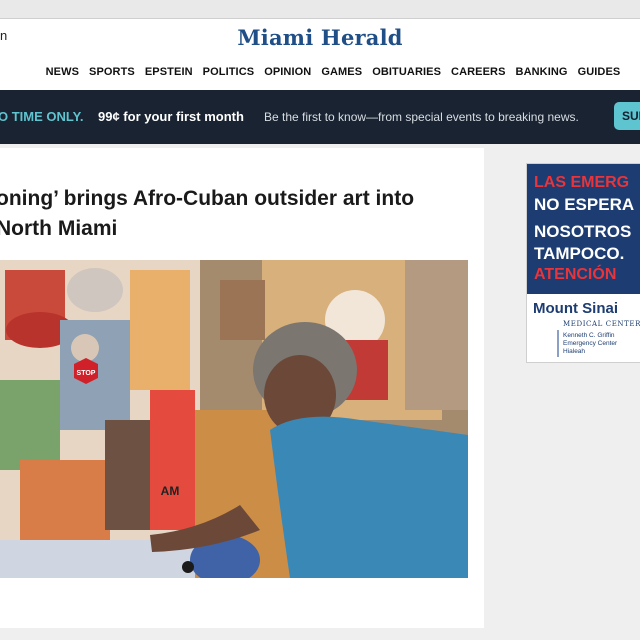  Describe the element at coordinates (341, 72) in the screenshot. I see `nav-item-games: GAMES` at that location.